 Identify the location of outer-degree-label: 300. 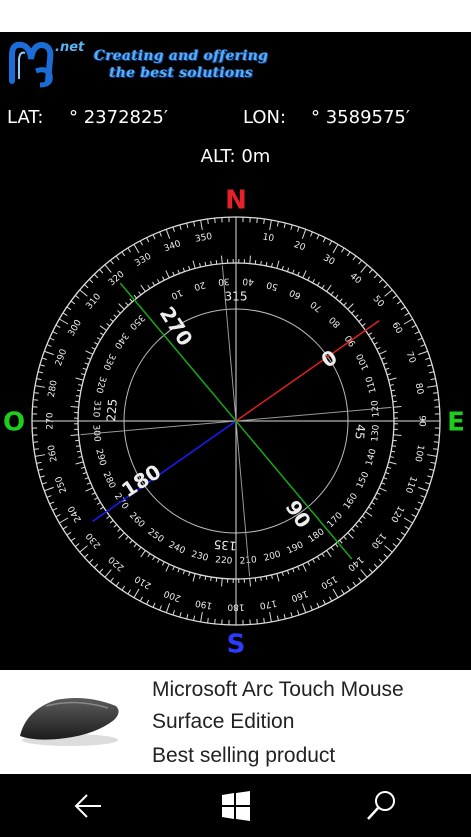
(75, 328).